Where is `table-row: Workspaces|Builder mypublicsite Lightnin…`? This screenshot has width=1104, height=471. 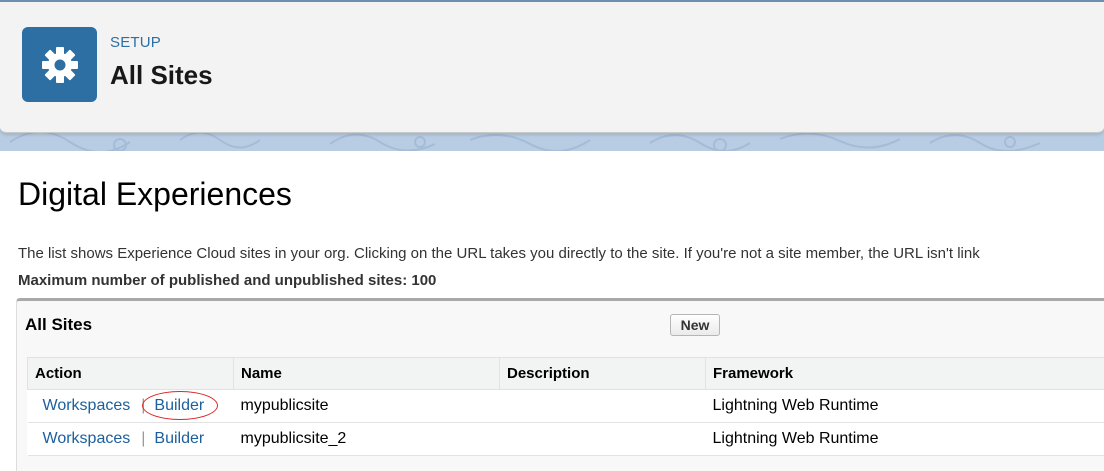 table-row: Workspaces|Builder mypublicsite Lightnin… is located at coordinates (566, 406).